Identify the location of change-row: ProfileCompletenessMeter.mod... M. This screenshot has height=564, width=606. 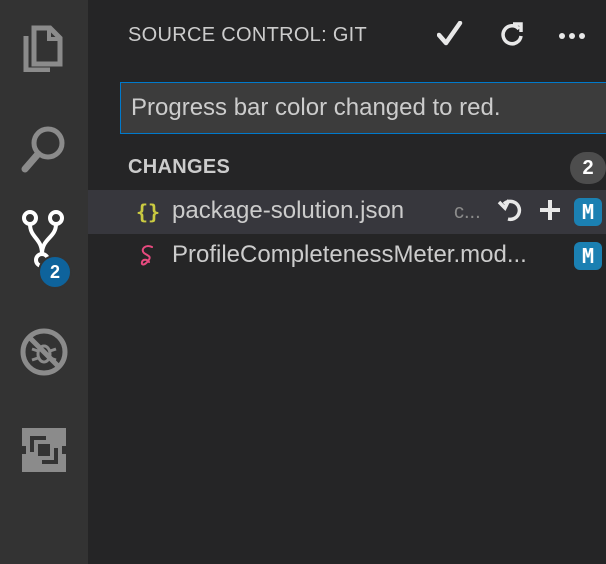
(347, 256).